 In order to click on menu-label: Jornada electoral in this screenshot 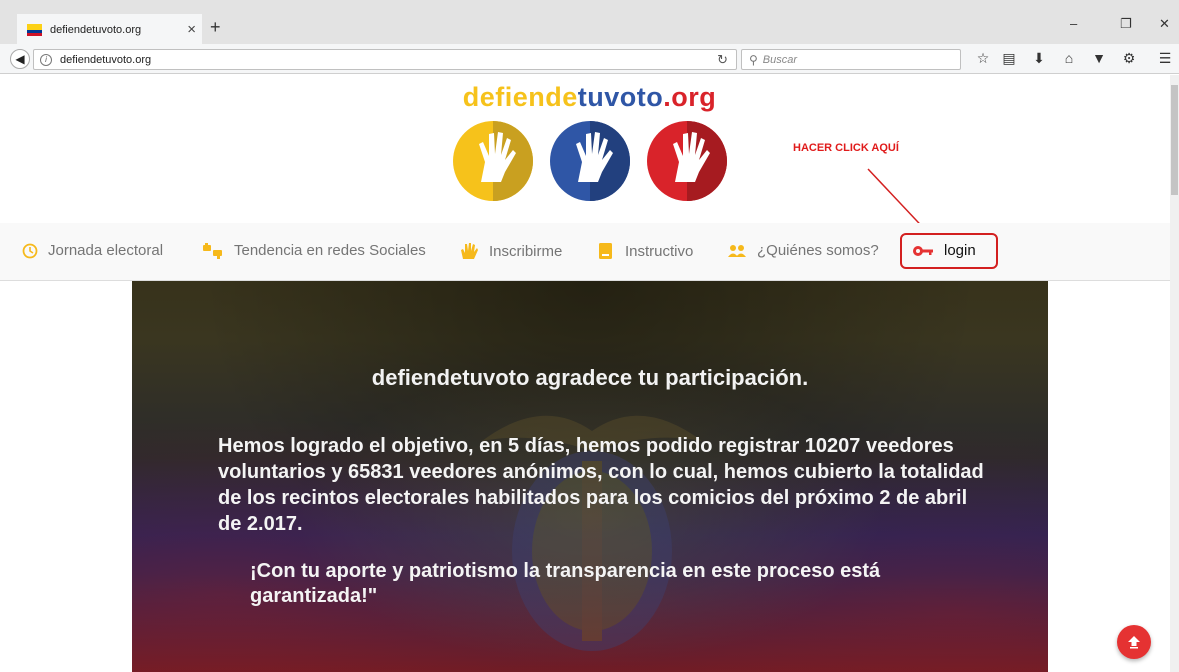, I will do `click(106, 250)`.